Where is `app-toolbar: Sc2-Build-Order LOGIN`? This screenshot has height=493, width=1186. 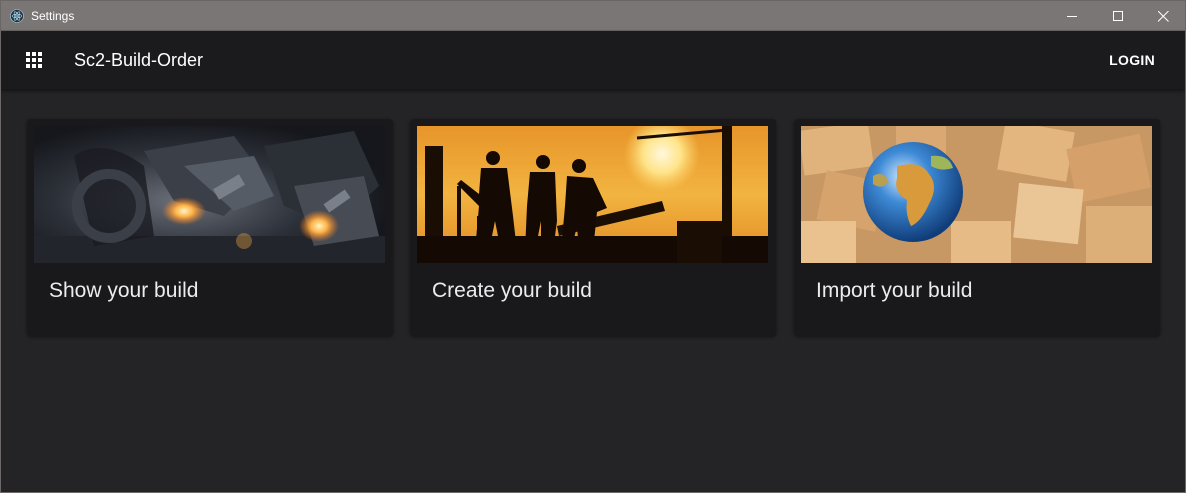 app-toolbar: Sc2-Build-Order LOGIN is located at coordinates (593, 60).